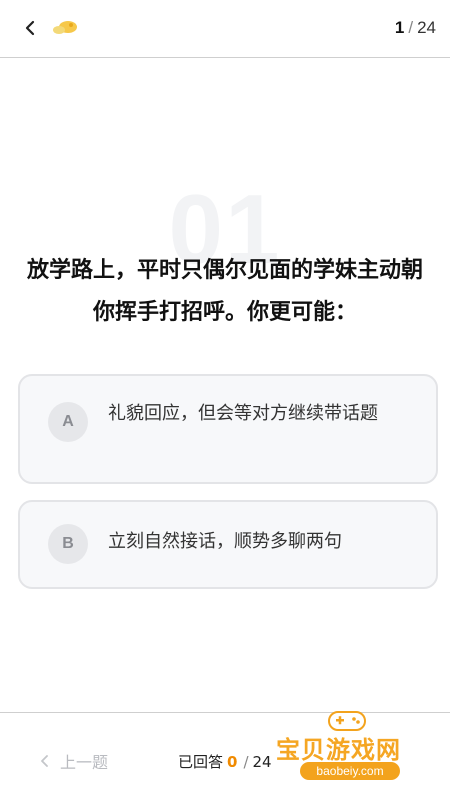 Image resolution: width=450 pixels, height=800 pixels. I want to click on answered-label: 已回答, so click(201, 762).